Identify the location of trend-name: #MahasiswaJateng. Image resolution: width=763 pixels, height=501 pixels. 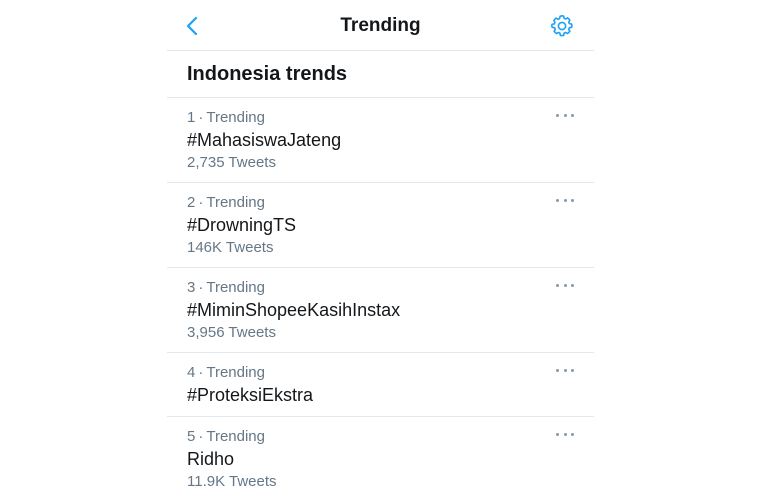
(264, 140).